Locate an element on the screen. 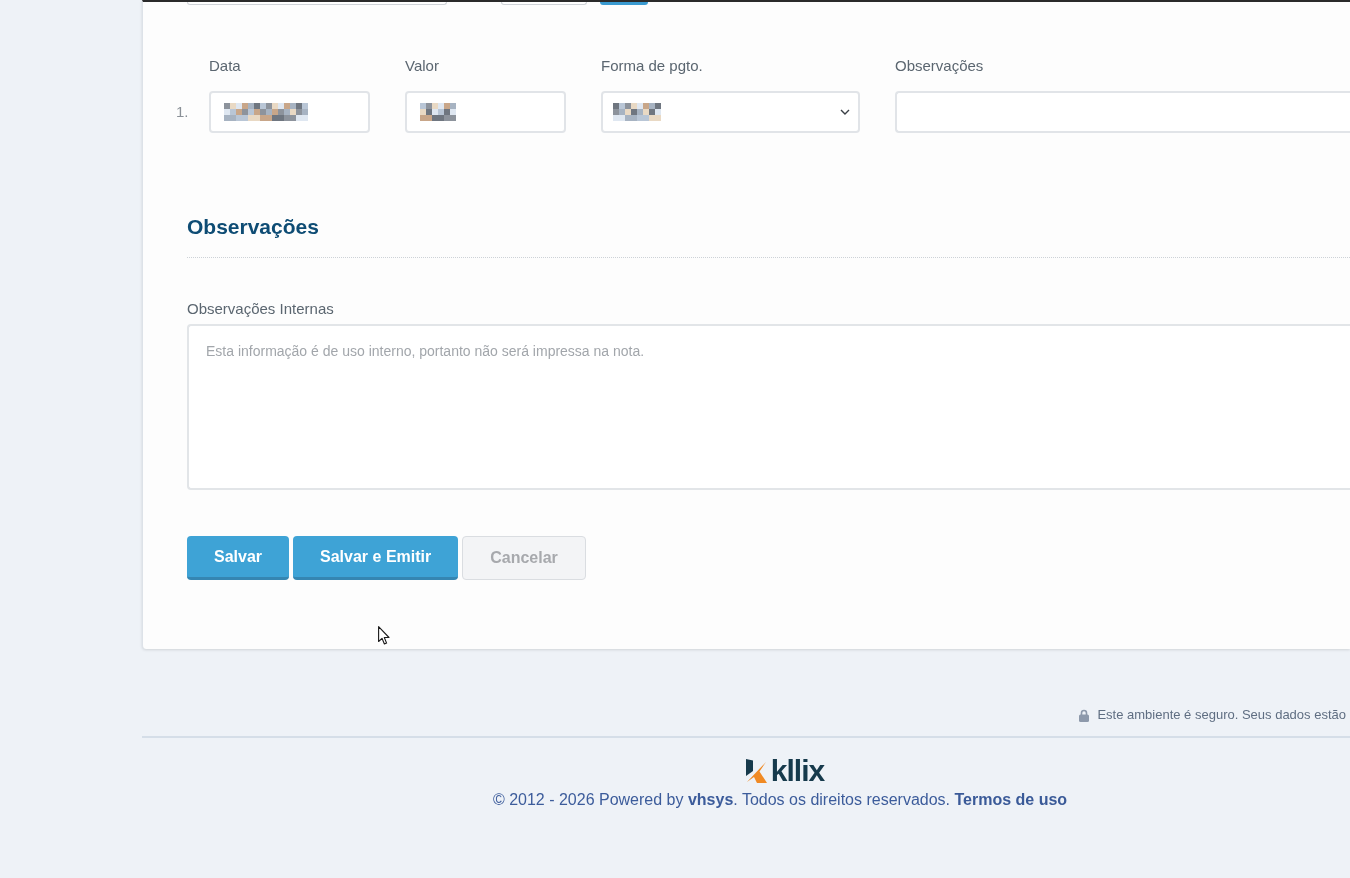  column-label: Forma de pgto. is located at coordinates (652, 65).